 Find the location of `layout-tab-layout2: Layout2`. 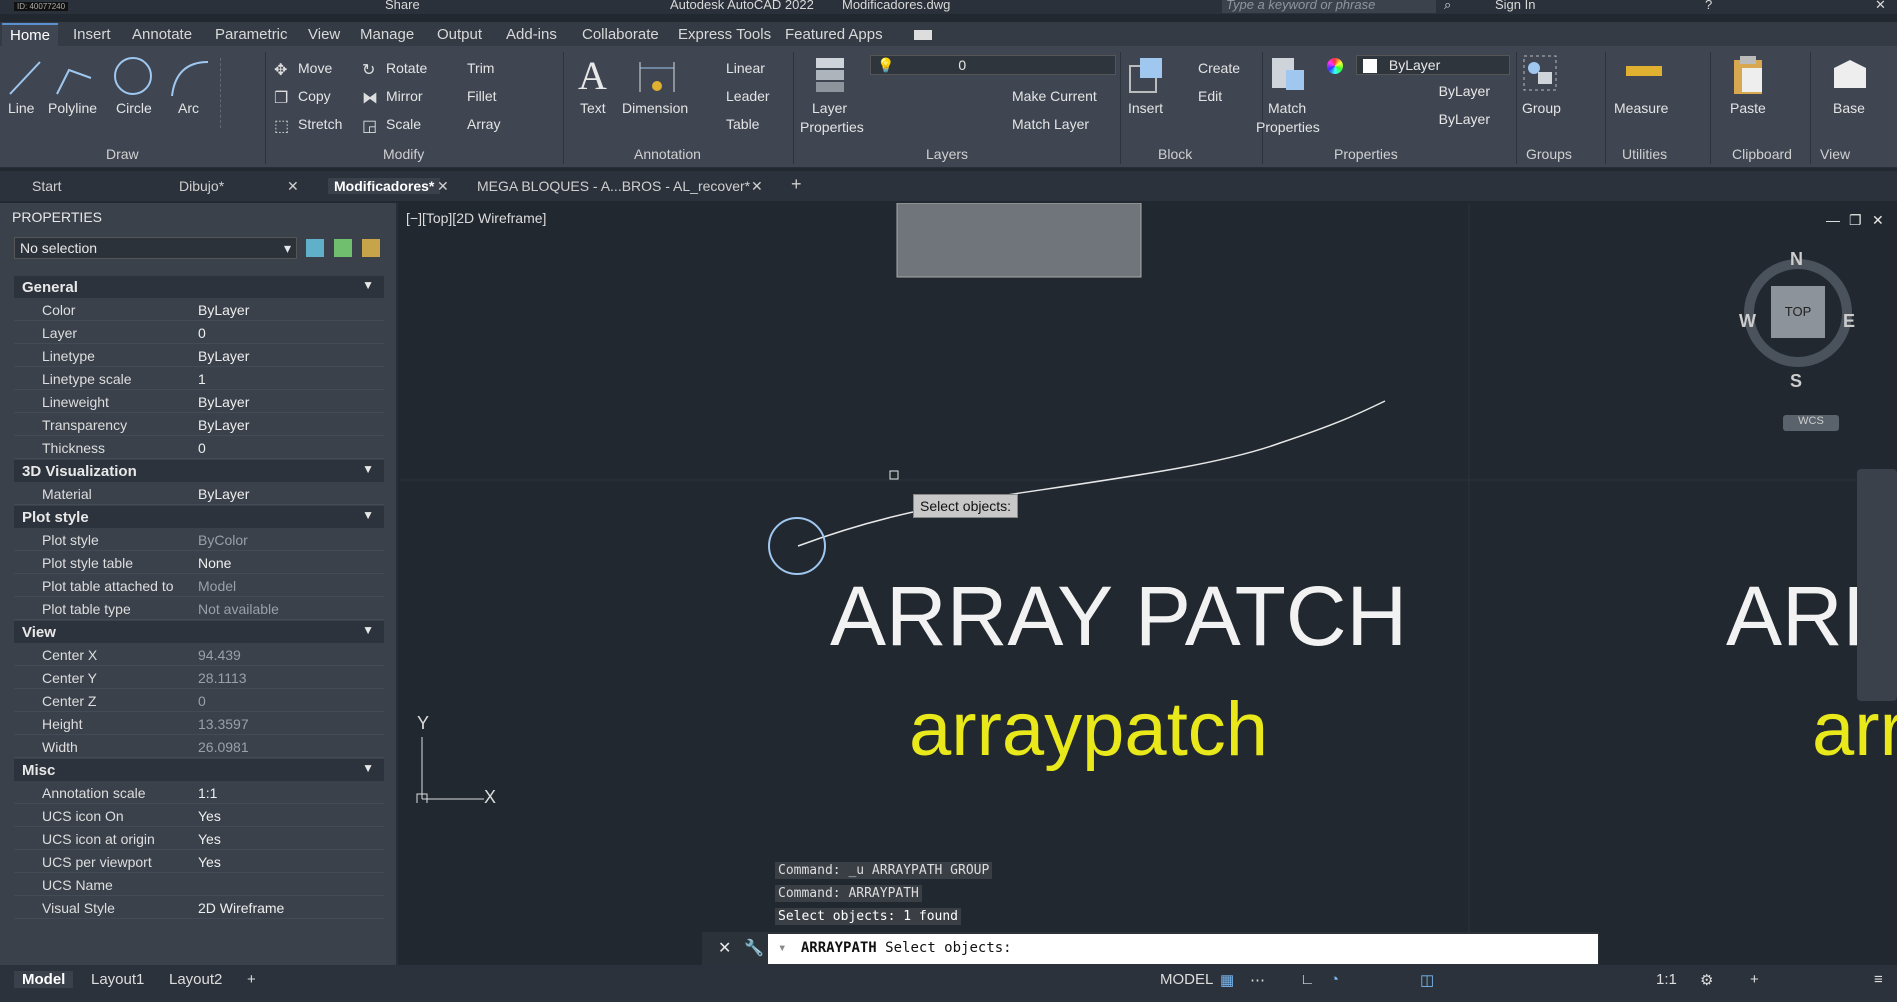

layout-tab-layout2: Layout2 is located at coordinates (195, 979).